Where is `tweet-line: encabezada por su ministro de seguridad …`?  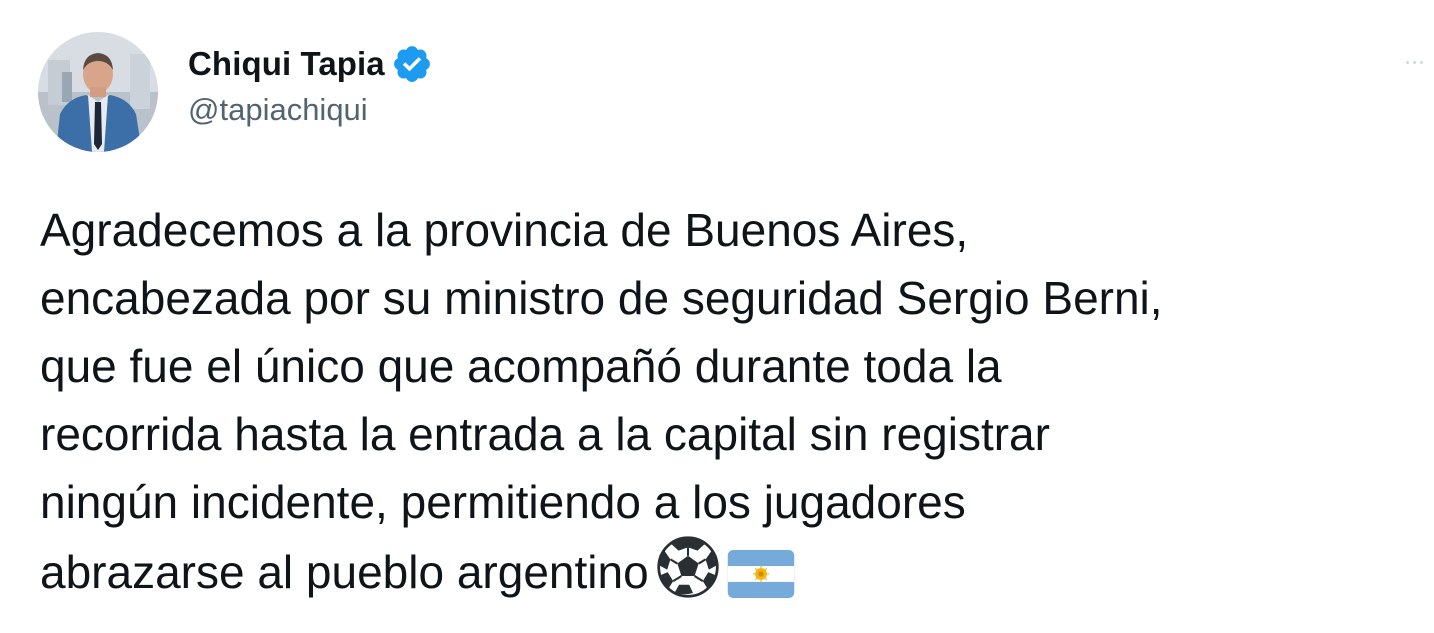 tweet-line: encabezada por su ministro de seguridad … is located at coordinates (601, 298).